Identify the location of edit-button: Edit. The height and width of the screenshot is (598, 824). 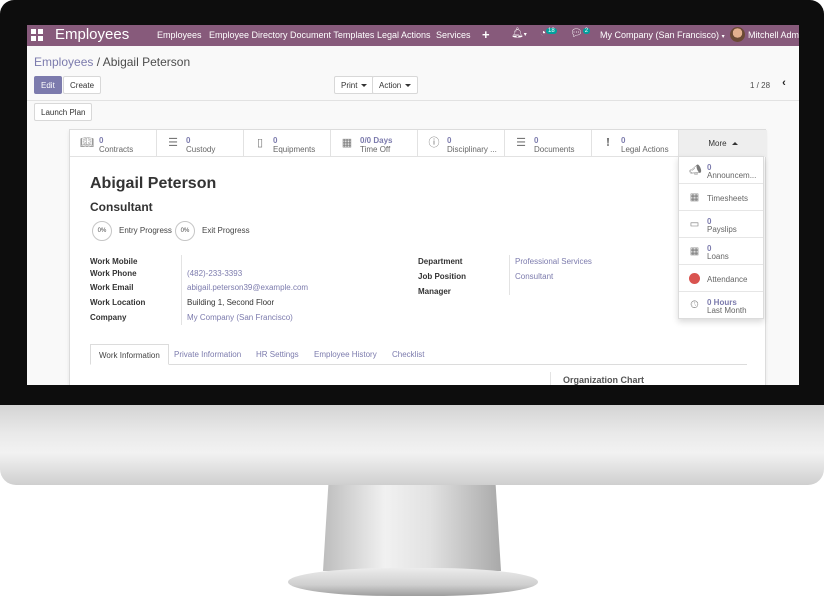
(48, 85).